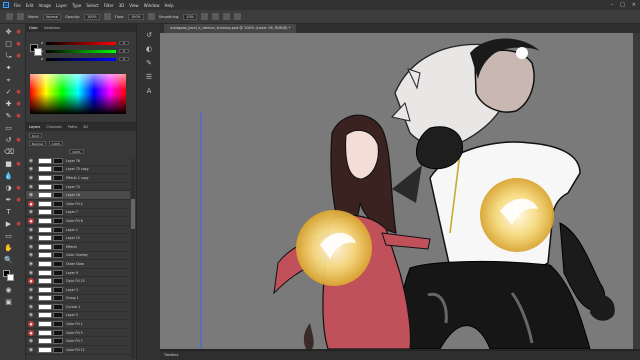  What do you see at coordinates (78, 247) in the screenshot?
I see `layer-row: ◉ Effects` at bounding box center [78, 247].